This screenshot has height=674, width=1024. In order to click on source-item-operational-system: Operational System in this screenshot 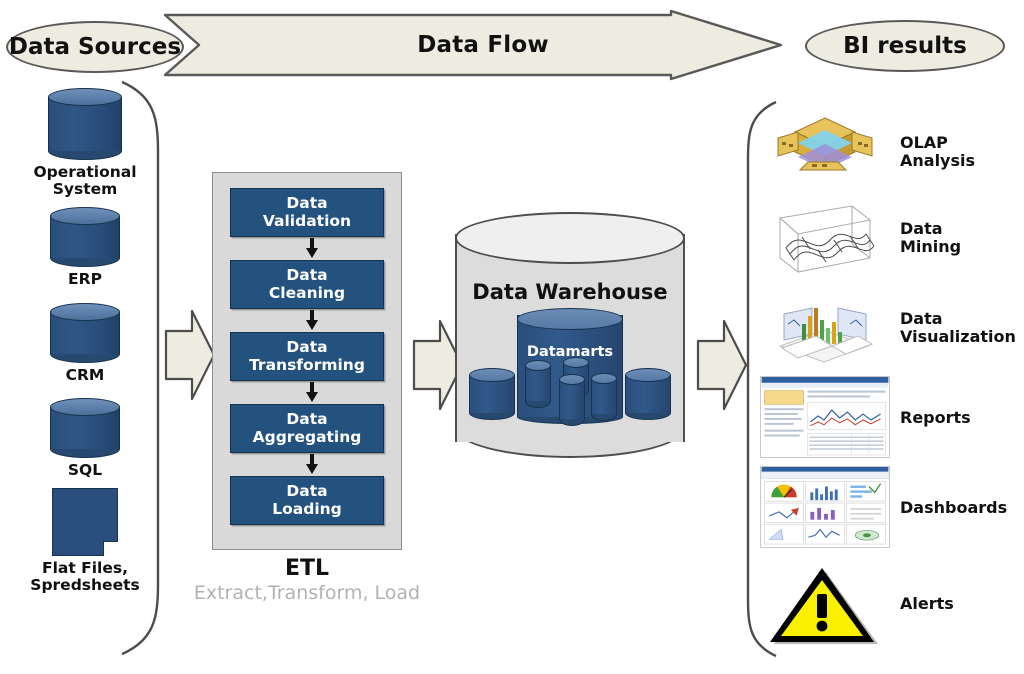, I will do `click(85, 143)`.